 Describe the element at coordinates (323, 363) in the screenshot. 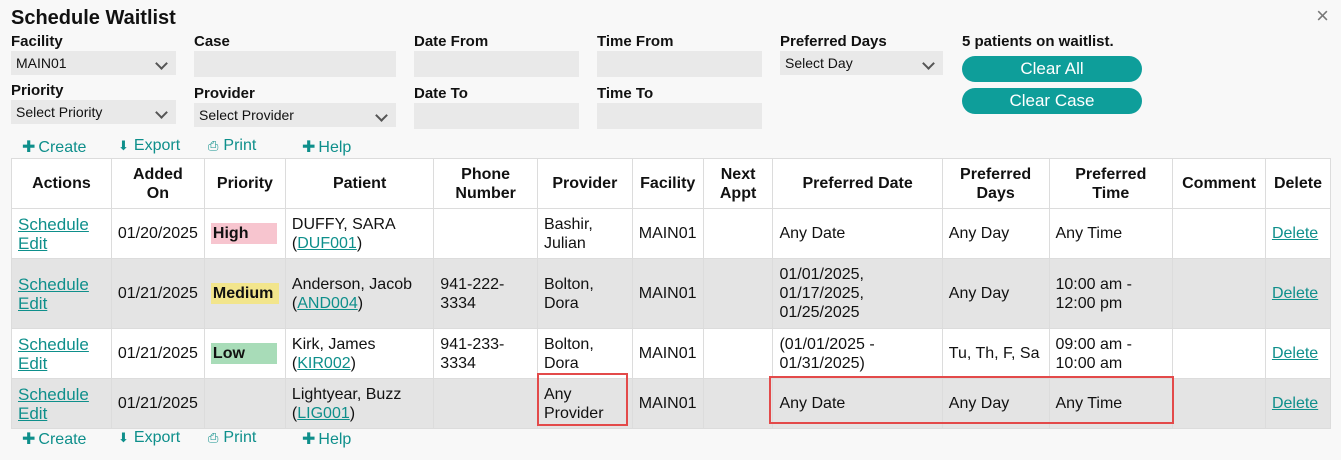

I see `patient-id-link: KIR002` at that location.